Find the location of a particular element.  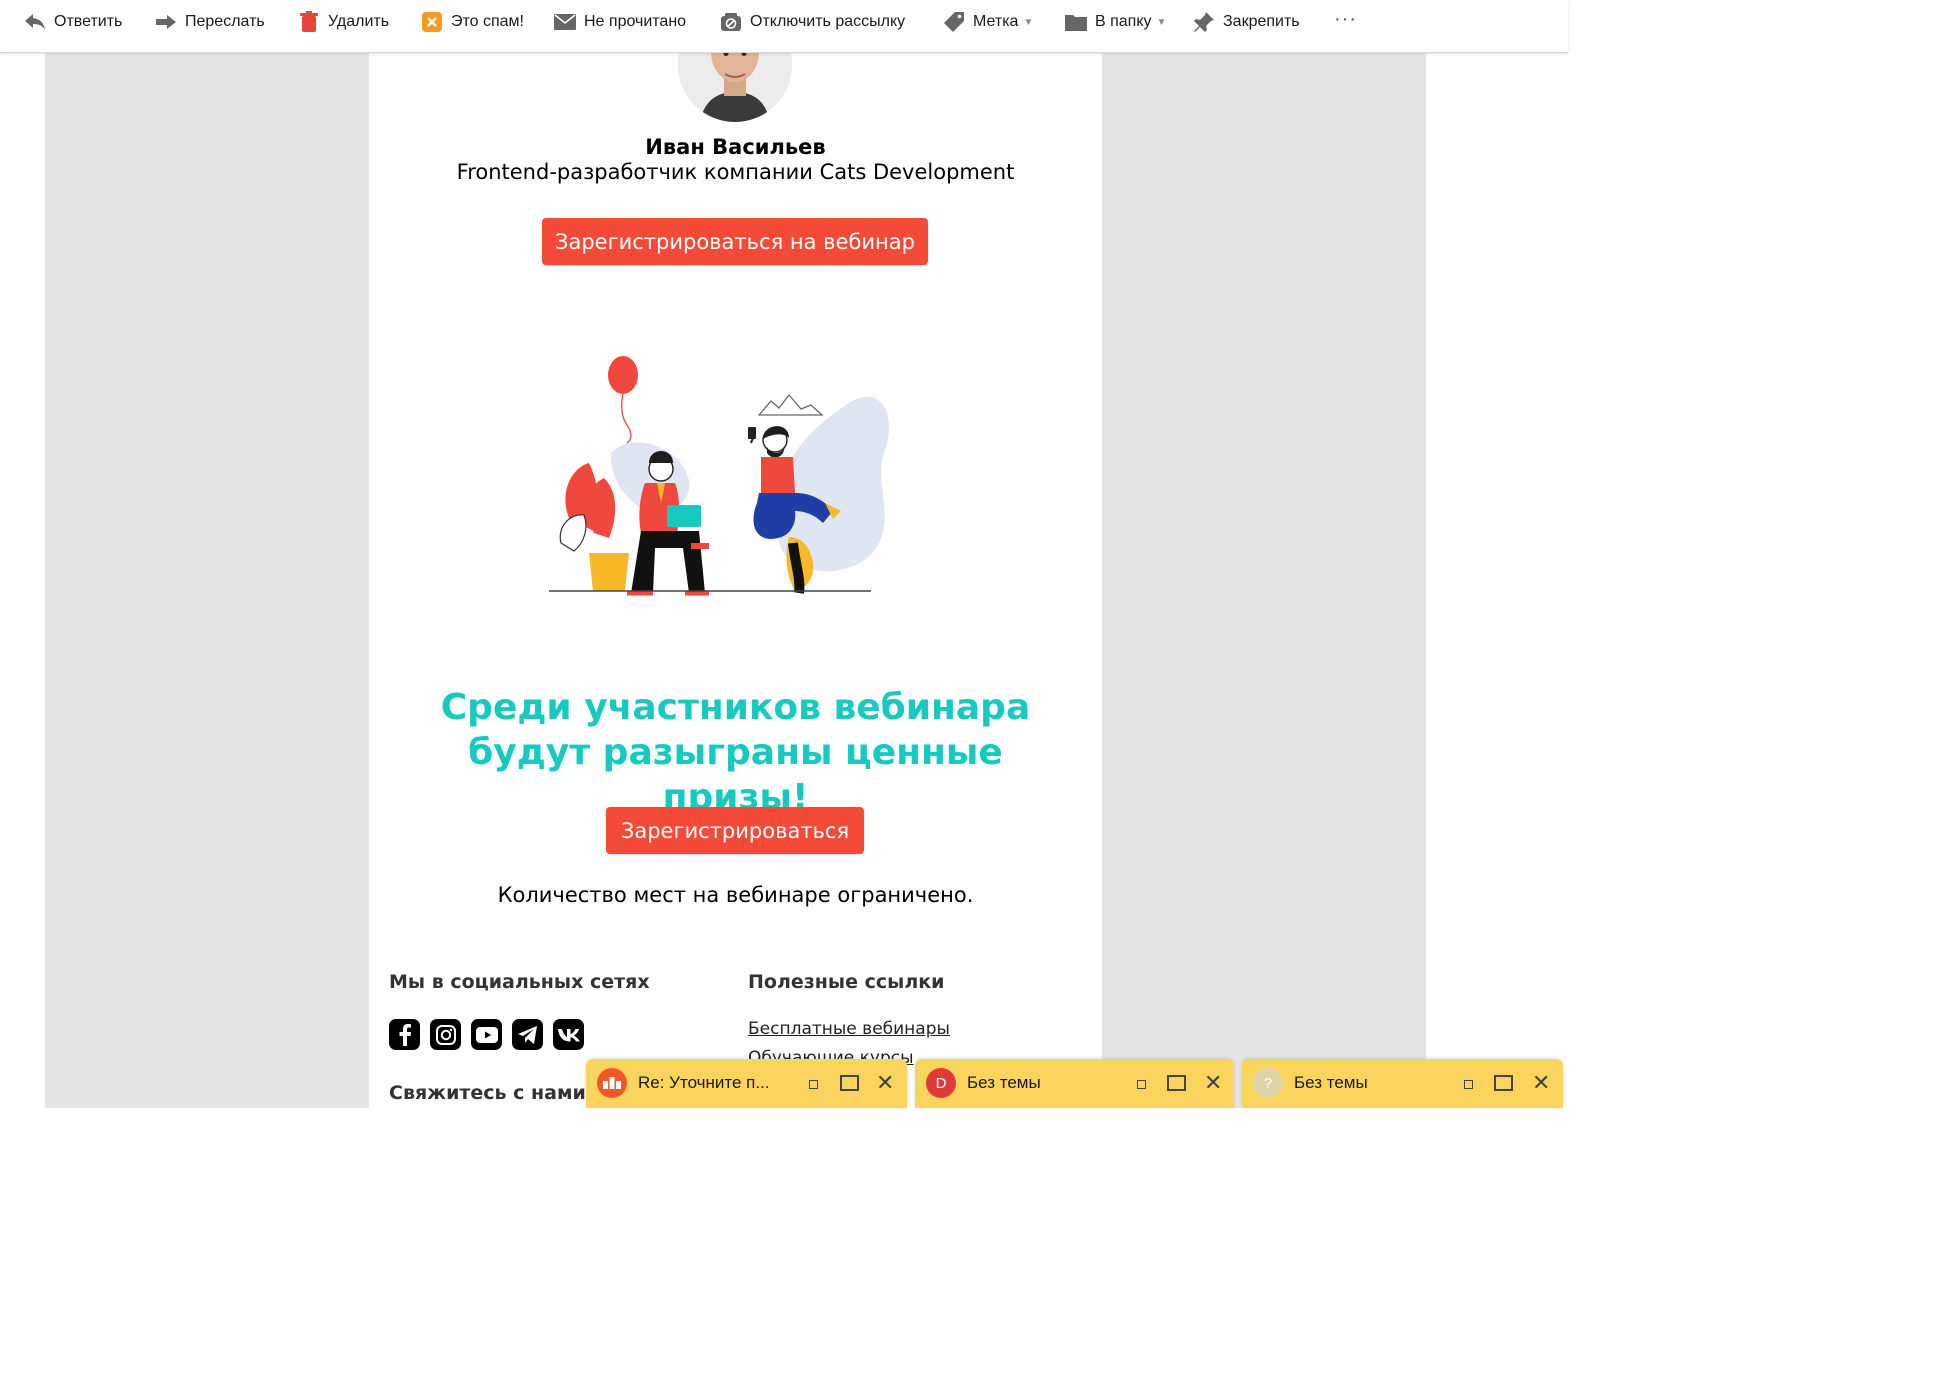

move-to-folder-button: В папку ▼ is located at coordinates (1115, 22).